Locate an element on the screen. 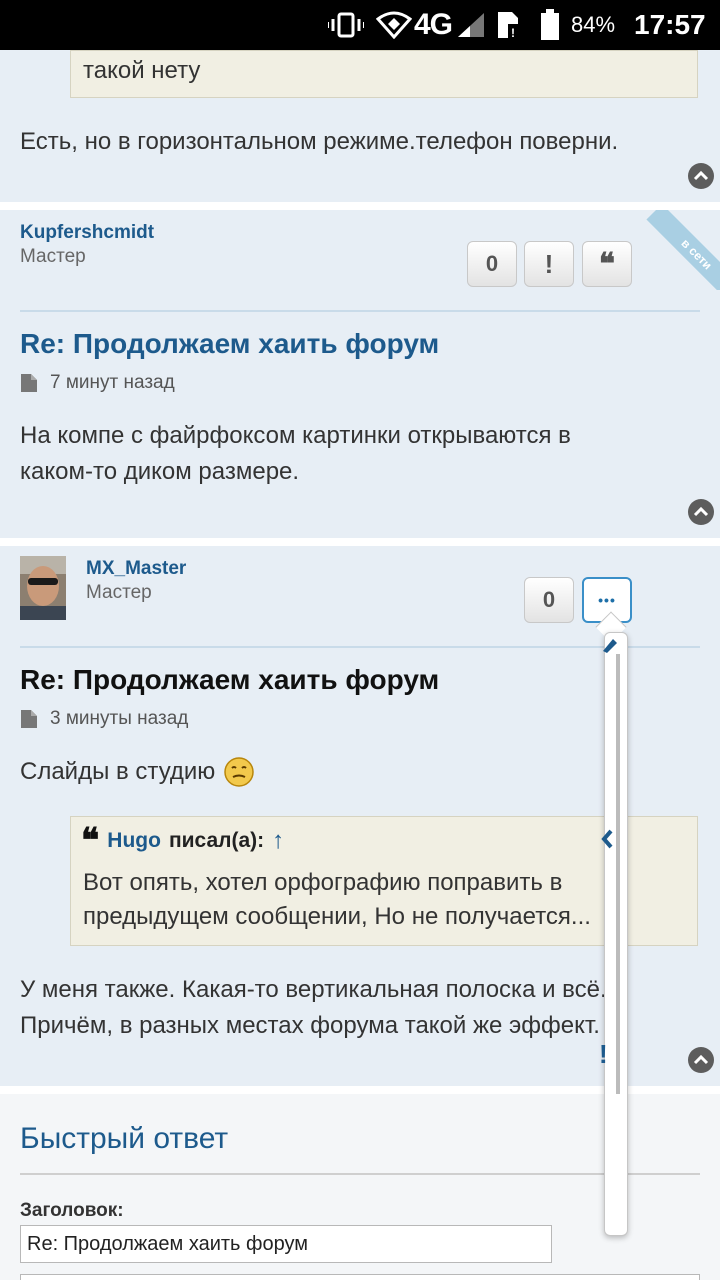 The image size is (720, 1280). online-badge: в сети is located at coordinates (680, 250).